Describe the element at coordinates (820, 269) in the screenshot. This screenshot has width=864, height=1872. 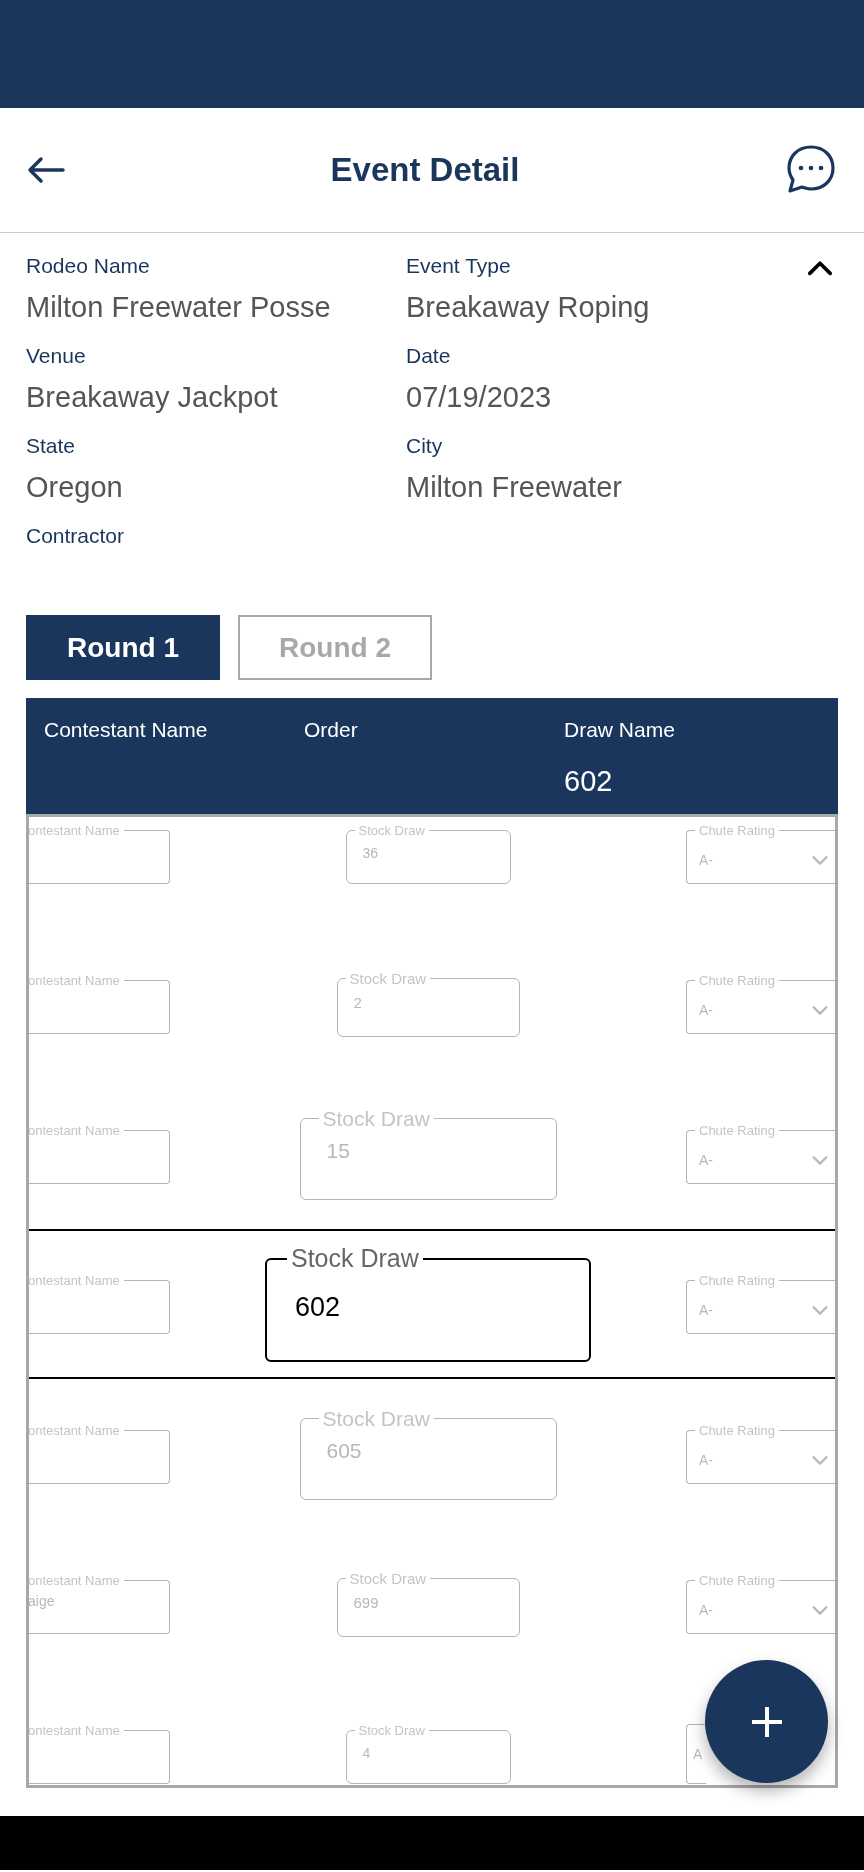
I see `chevron-up-icon` at that location.